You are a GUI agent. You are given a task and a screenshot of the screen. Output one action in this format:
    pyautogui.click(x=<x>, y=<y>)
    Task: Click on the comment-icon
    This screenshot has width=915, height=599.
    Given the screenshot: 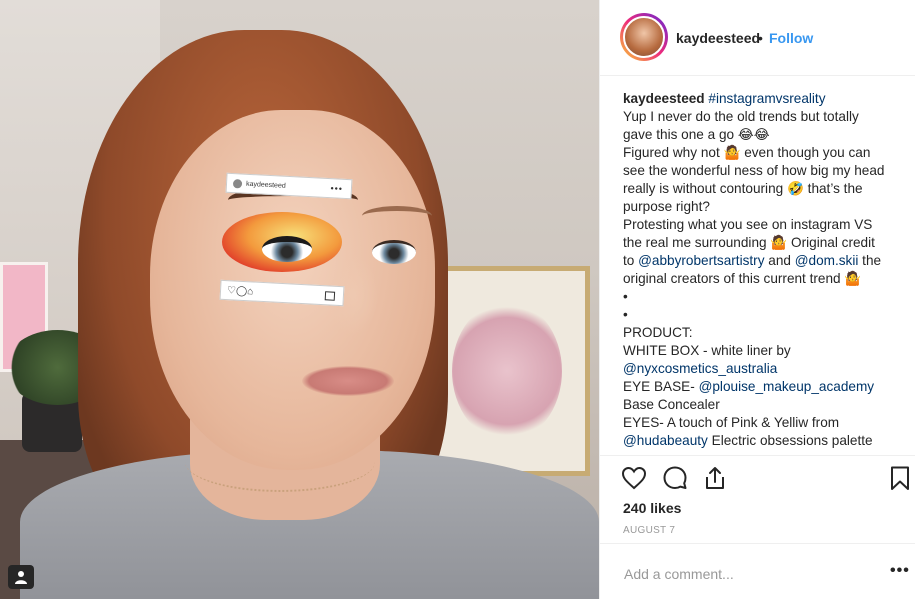 What is the action you would take?
    pyautogui.click(x=675, y=478)
    